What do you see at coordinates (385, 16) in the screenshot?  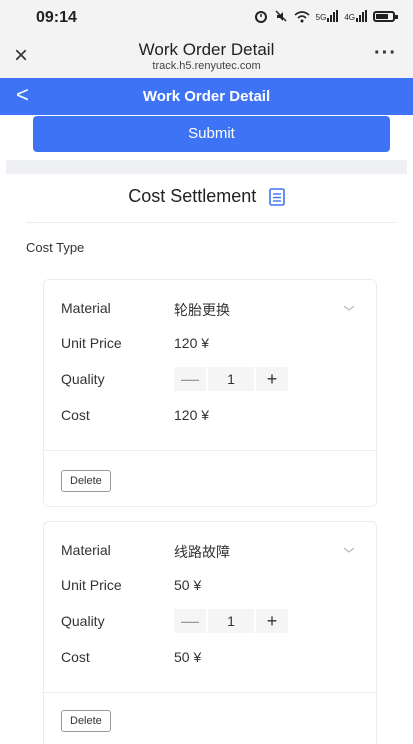 I see `battery-icon` at bounding box center [385, 16].